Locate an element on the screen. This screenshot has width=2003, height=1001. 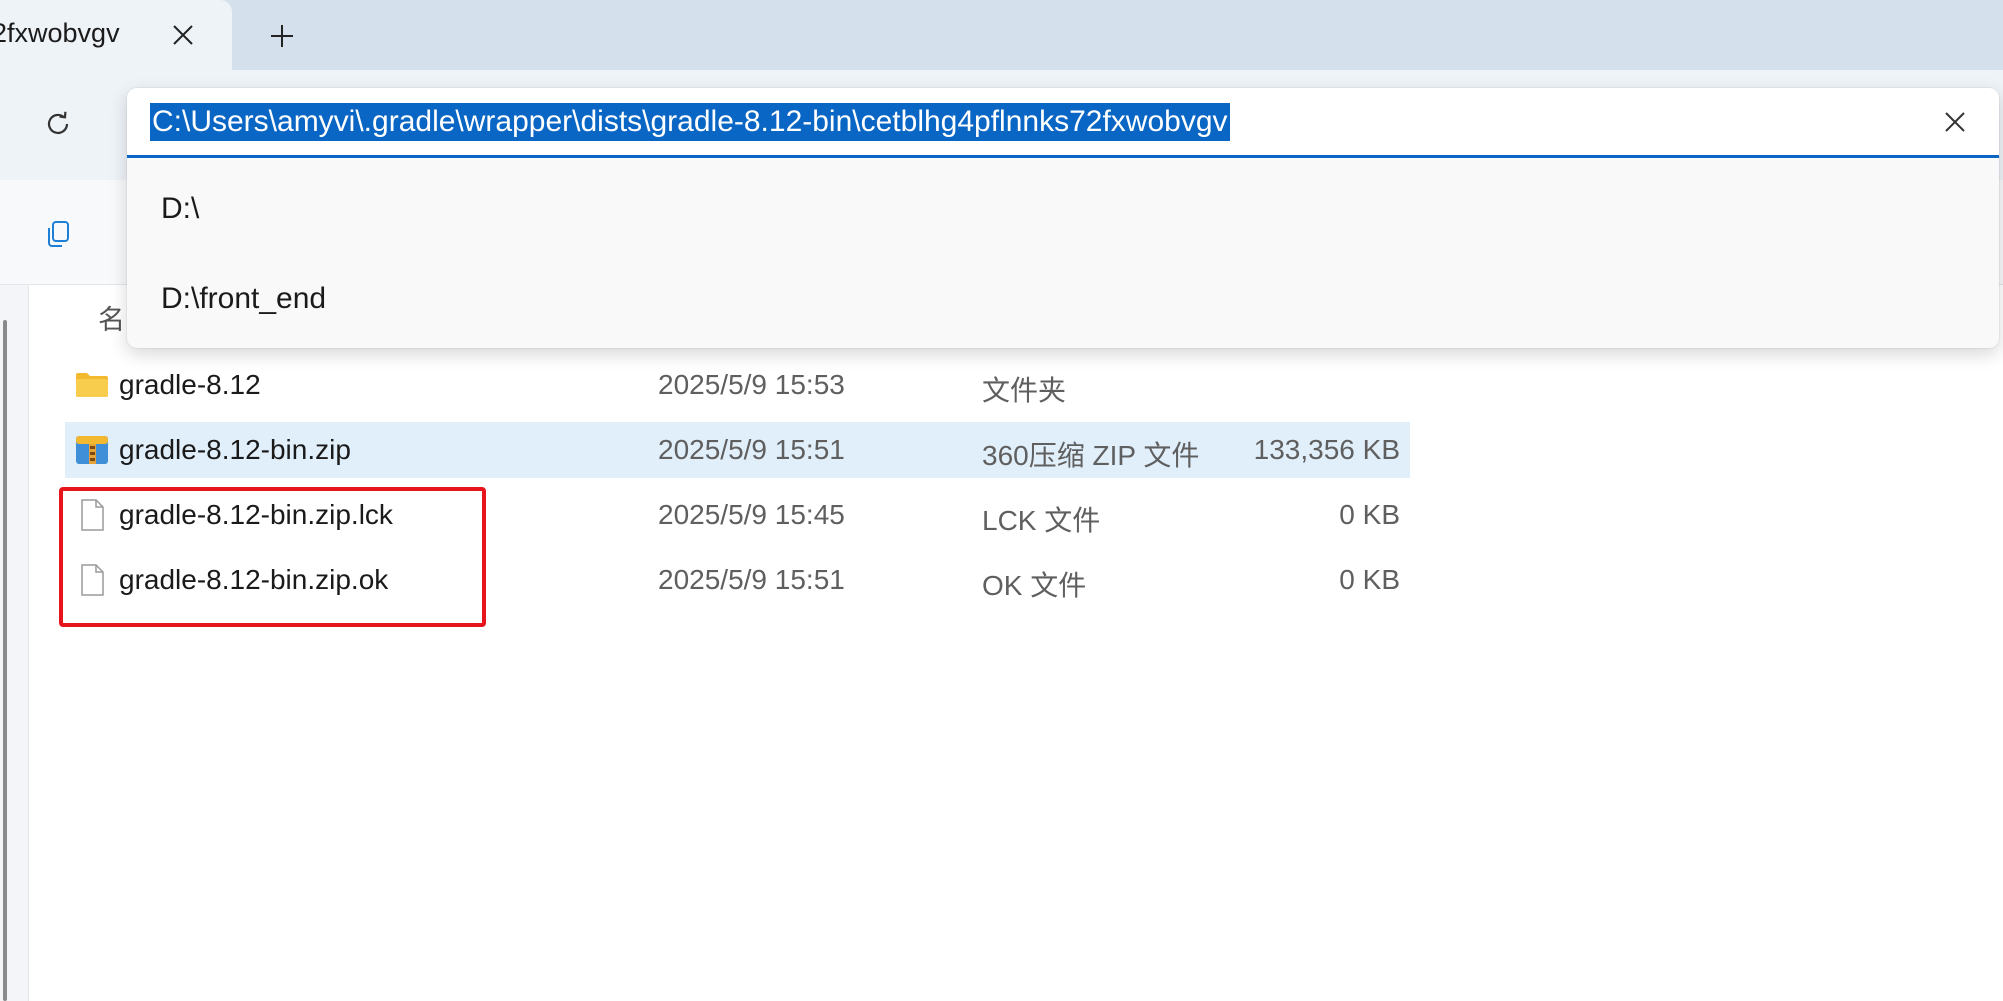
tab-strip: 2fxwobvgv is located at coordinates (1001, 35).